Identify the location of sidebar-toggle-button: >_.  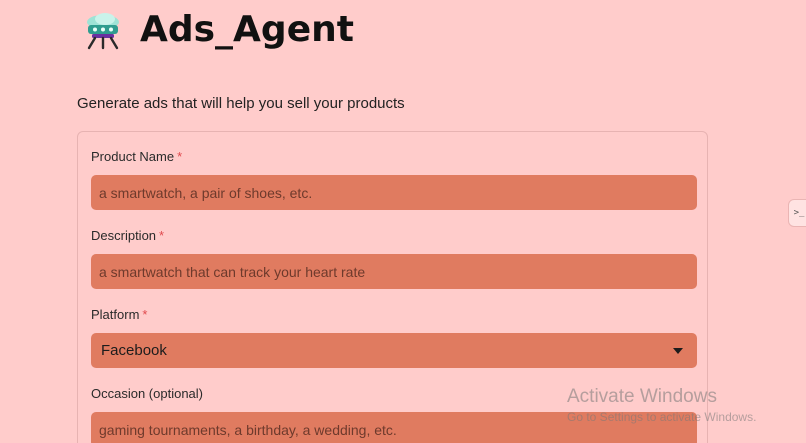
(797, 213).